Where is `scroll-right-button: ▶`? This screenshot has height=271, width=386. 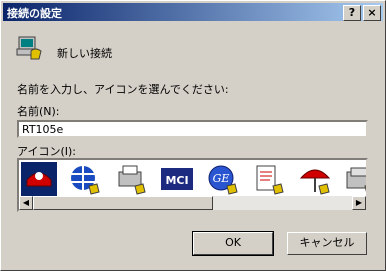 scroll-right-button: ▶ is located at coordinates (359, 203).